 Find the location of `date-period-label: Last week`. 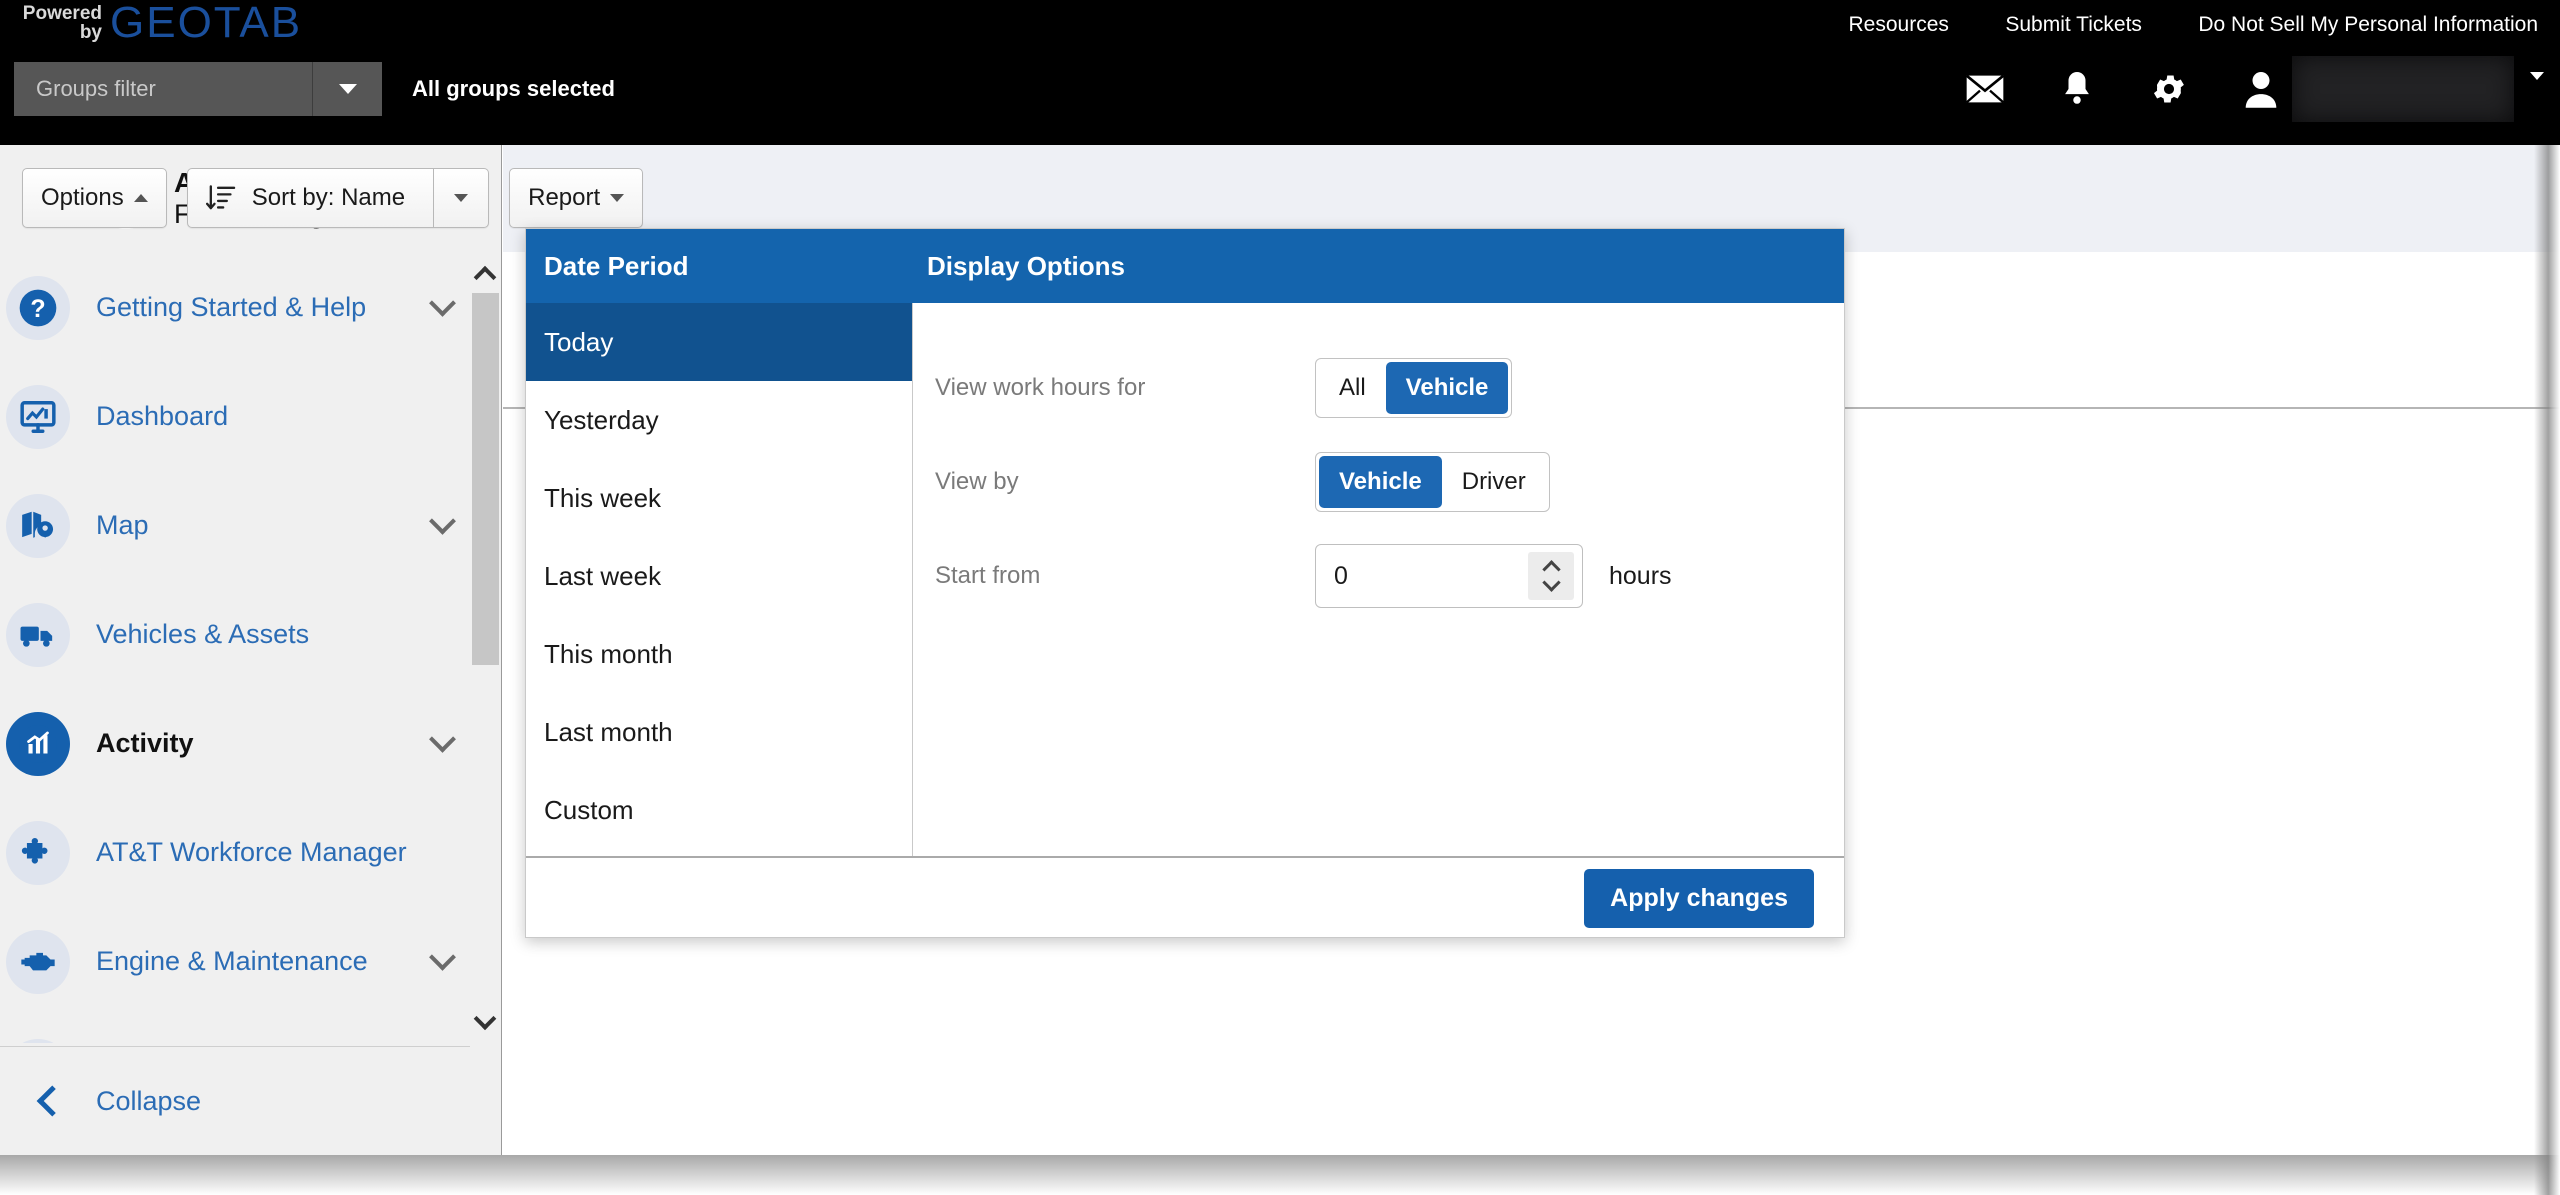

date-period-label: Last week is located at coordinates (603, 575).